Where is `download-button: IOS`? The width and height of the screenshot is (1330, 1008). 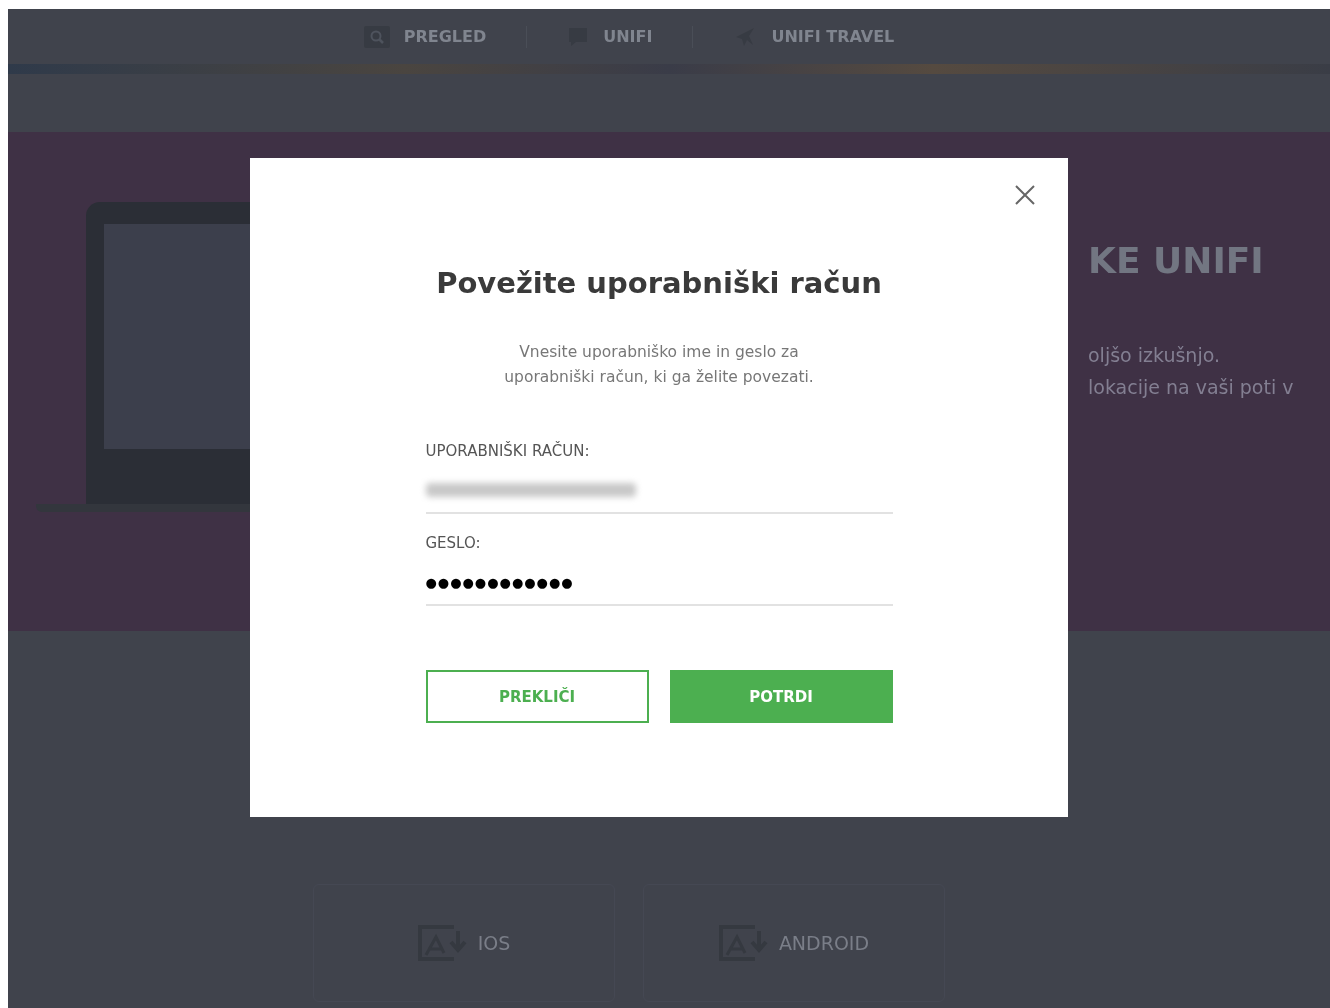 download-button: IOS is located at coordinates (464, 943).